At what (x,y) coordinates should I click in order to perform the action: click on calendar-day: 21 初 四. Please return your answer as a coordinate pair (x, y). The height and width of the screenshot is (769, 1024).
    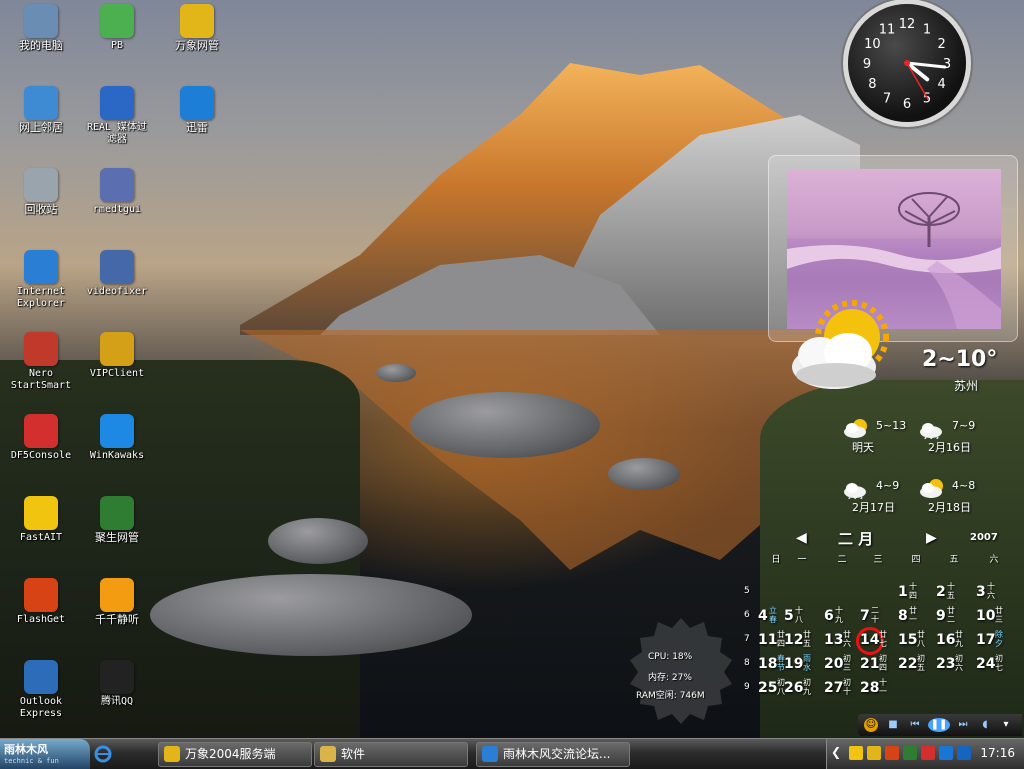
    Looking at the image, I should click on (877, 665).